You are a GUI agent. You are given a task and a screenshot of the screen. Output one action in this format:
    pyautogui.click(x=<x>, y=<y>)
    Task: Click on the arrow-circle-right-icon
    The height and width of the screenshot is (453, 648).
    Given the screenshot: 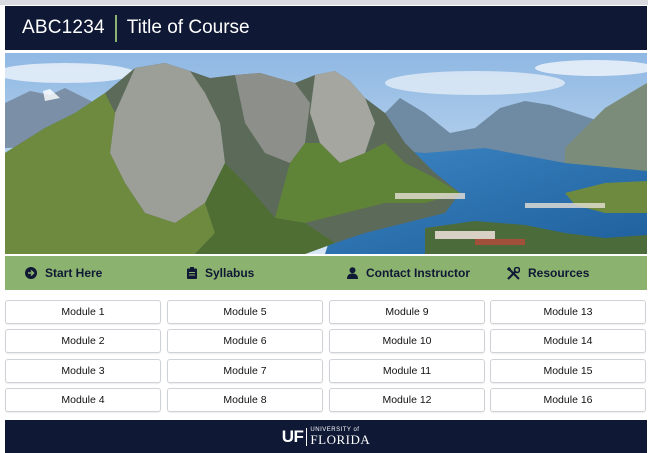 What is the action you would take?
    pyautogui.click(x=31, y=273)
    